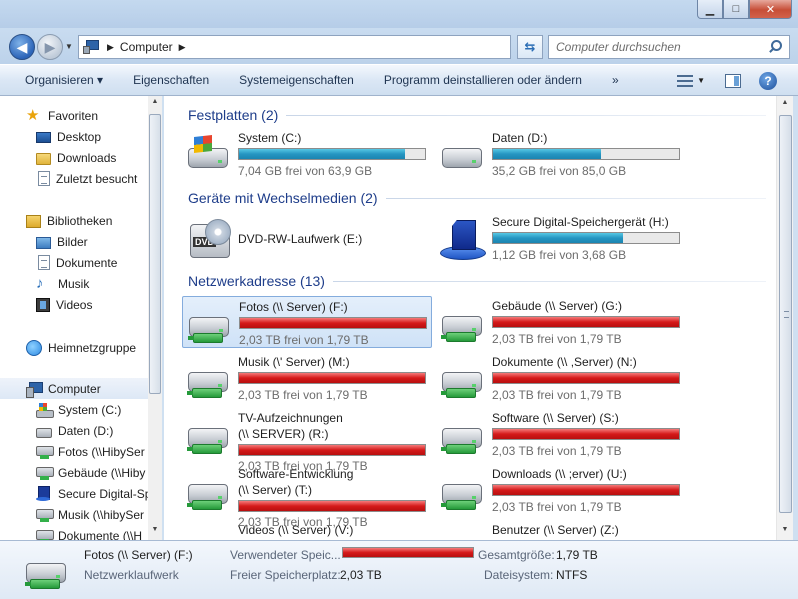  What do you see at coordinates (74, 241) in the screenshot?
I see `sidebar-item-pictures: Bilder` at bounding box center [74, 241].